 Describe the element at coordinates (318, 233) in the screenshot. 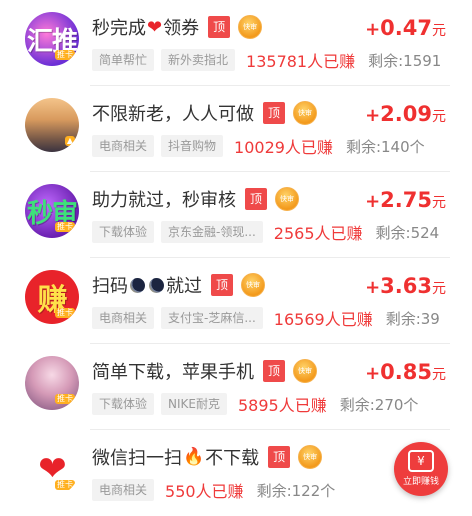

I see `earned-count: 2565人已赚` at that location.